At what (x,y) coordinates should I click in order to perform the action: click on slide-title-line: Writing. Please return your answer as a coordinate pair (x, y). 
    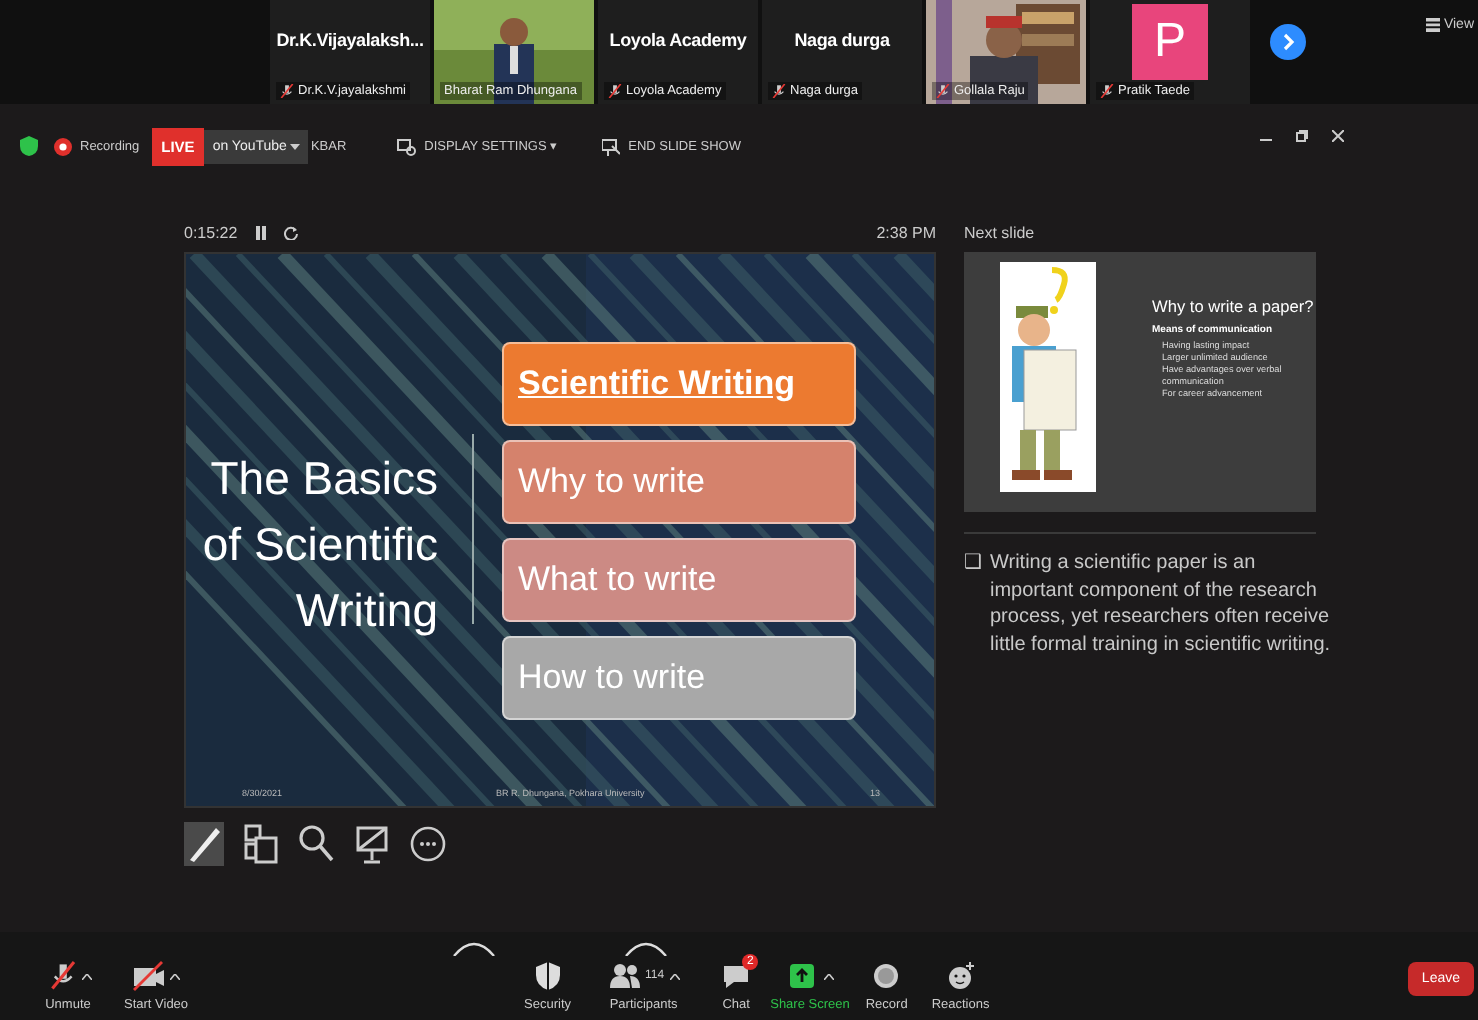
    Looking at the image, I should click on (366, 610).